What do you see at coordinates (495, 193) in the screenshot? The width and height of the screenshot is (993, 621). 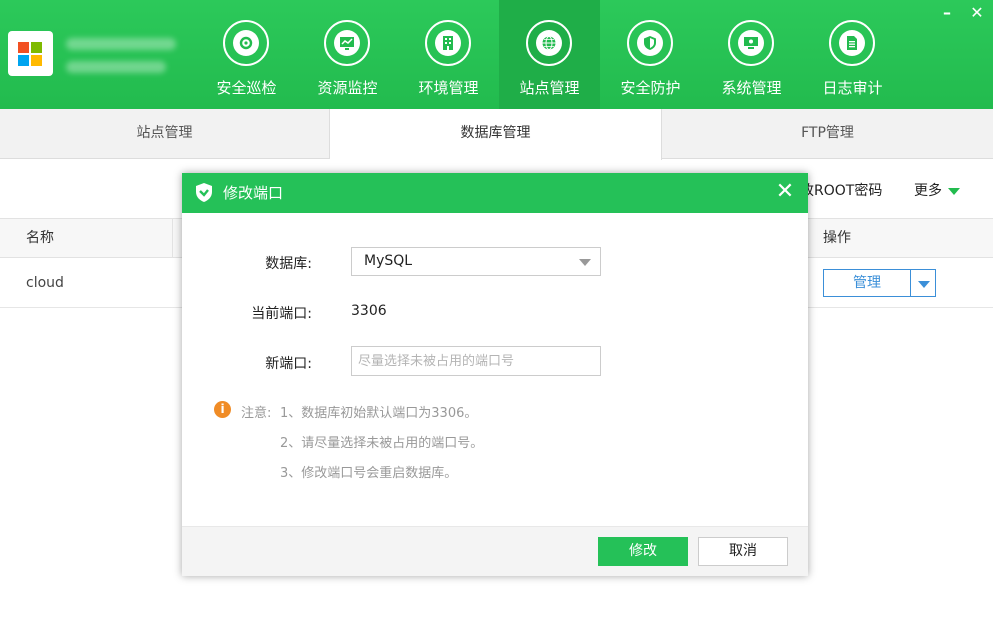 I see `dialog-title-bar: 修改端口 ✕` at bounding box center [495, 193].